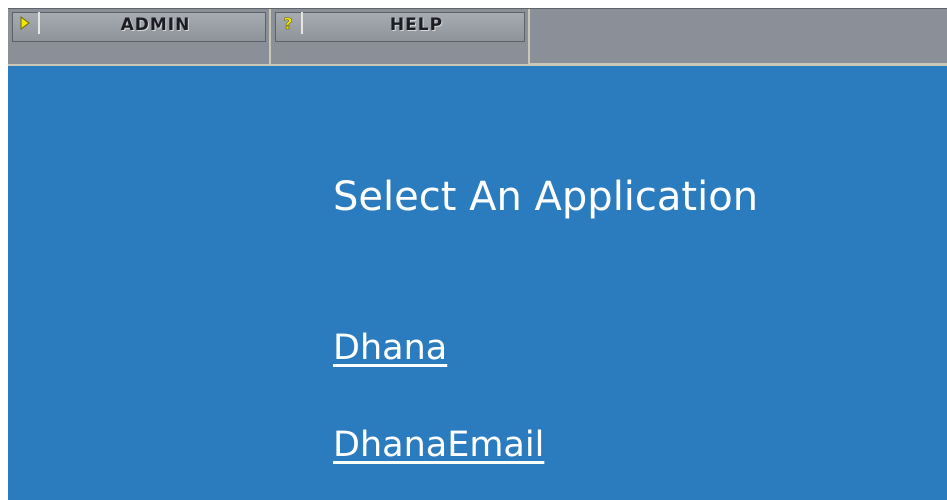  I want to click on help-button-lower-panel, so click(399, 54).